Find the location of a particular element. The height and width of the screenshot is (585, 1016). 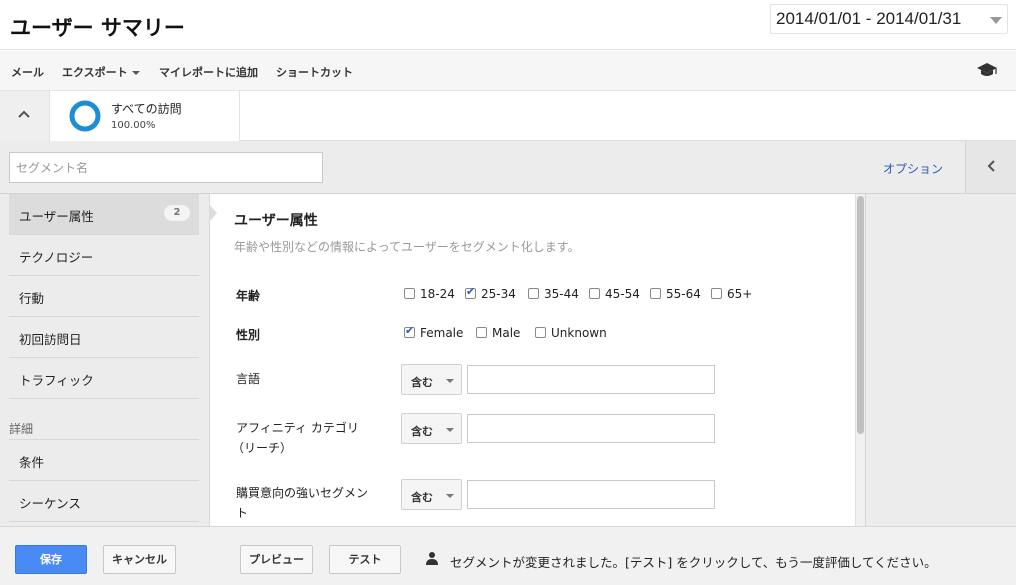

checkbox-label: 35-44 is located at coordinates (561, 294).